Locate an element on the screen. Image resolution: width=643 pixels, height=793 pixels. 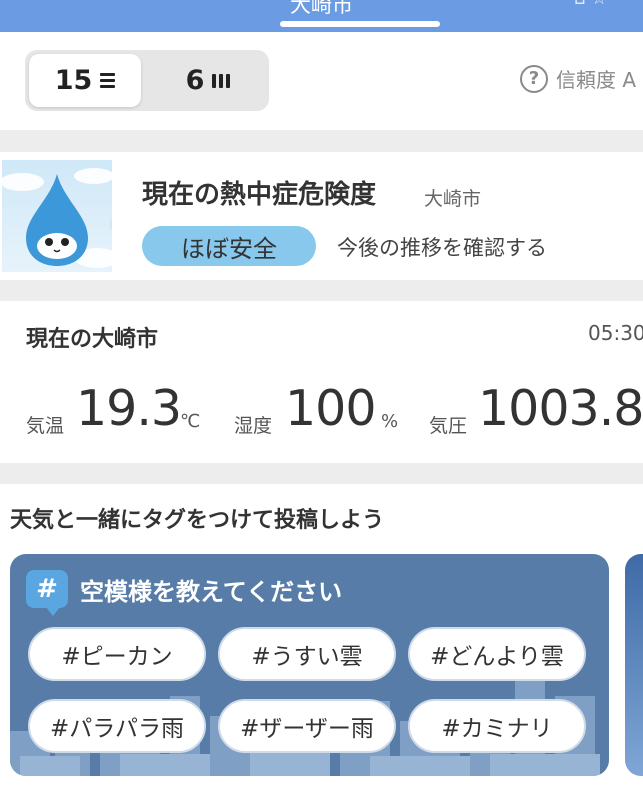
tag-card-title: 空模様を教えてください is located at coordinates (211, 592).